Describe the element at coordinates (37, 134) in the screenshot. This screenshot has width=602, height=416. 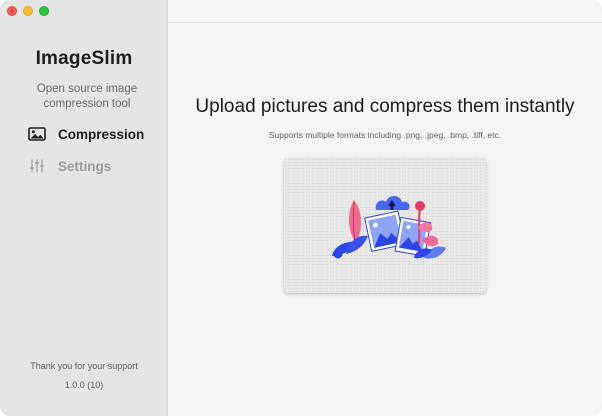
I see `image-icon` at that location.